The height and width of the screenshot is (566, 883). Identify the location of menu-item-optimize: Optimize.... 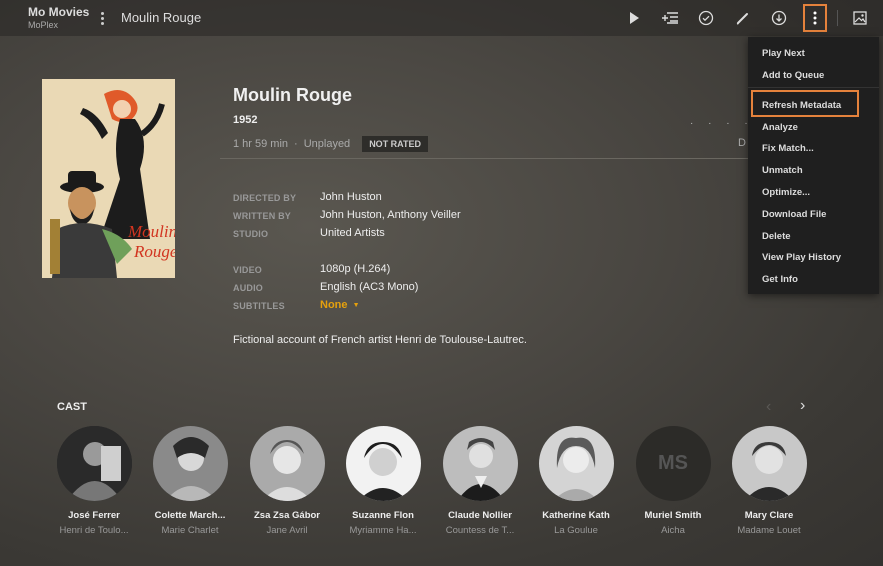
(786, 192).